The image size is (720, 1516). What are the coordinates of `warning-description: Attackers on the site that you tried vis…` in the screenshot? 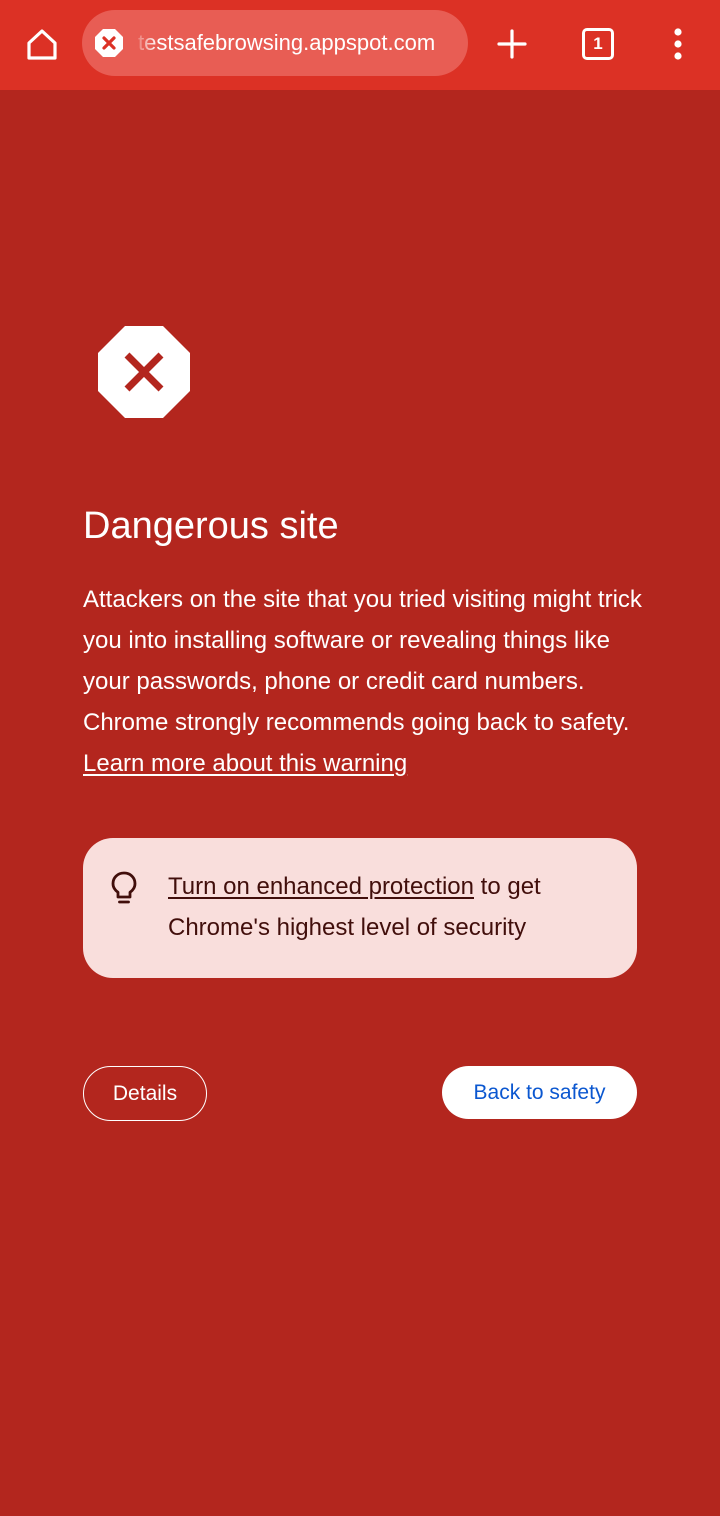 It's located at (363, 681).